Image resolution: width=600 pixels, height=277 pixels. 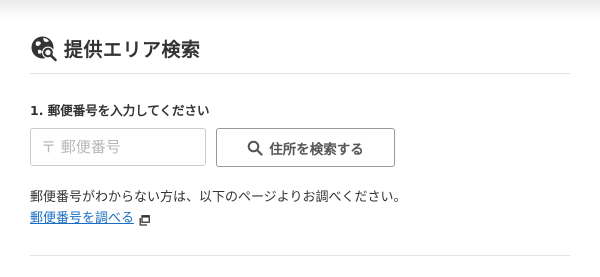 I want to click on section-title: 提供エリア検索, so click(x=132, y=49).